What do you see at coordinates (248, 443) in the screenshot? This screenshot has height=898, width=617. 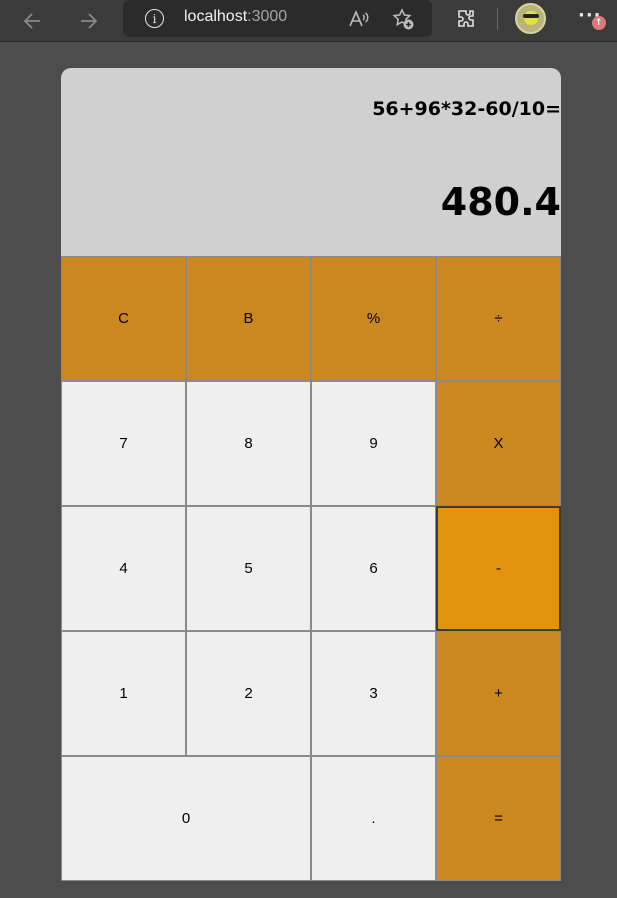 I see `digit-8-button: 8` at bounding box center [248, 443].